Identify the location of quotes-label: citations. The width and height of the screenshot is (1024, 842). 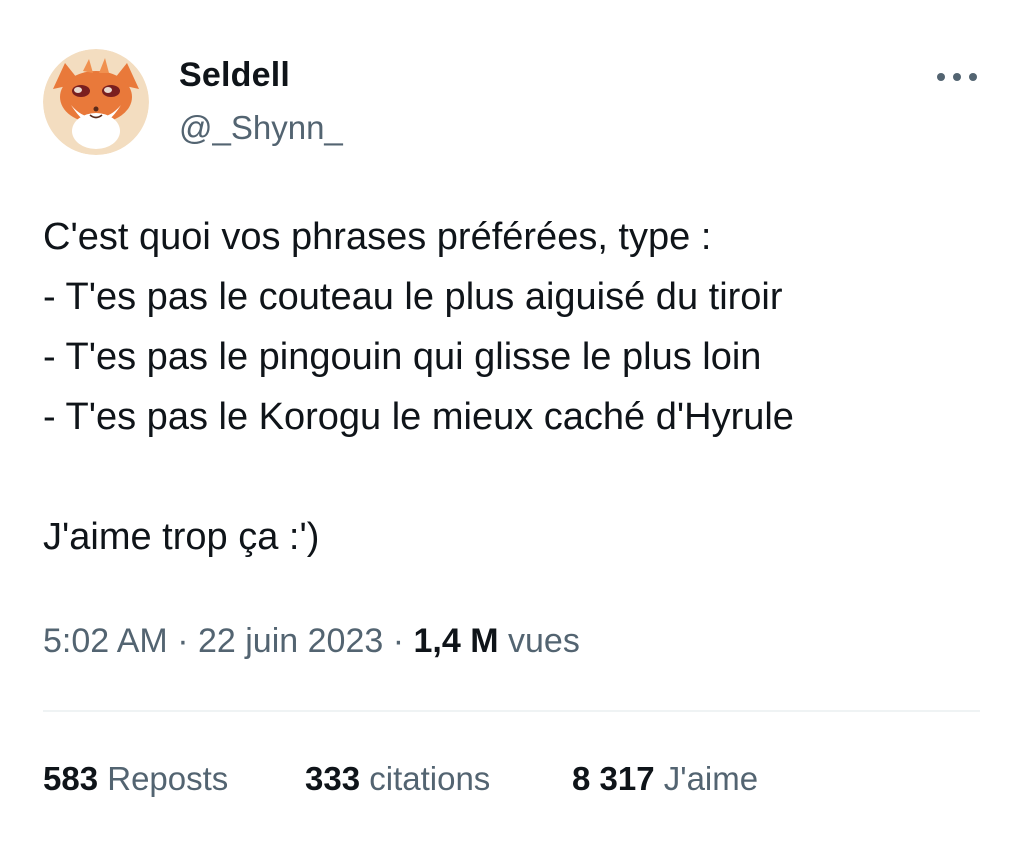
(430, 778).